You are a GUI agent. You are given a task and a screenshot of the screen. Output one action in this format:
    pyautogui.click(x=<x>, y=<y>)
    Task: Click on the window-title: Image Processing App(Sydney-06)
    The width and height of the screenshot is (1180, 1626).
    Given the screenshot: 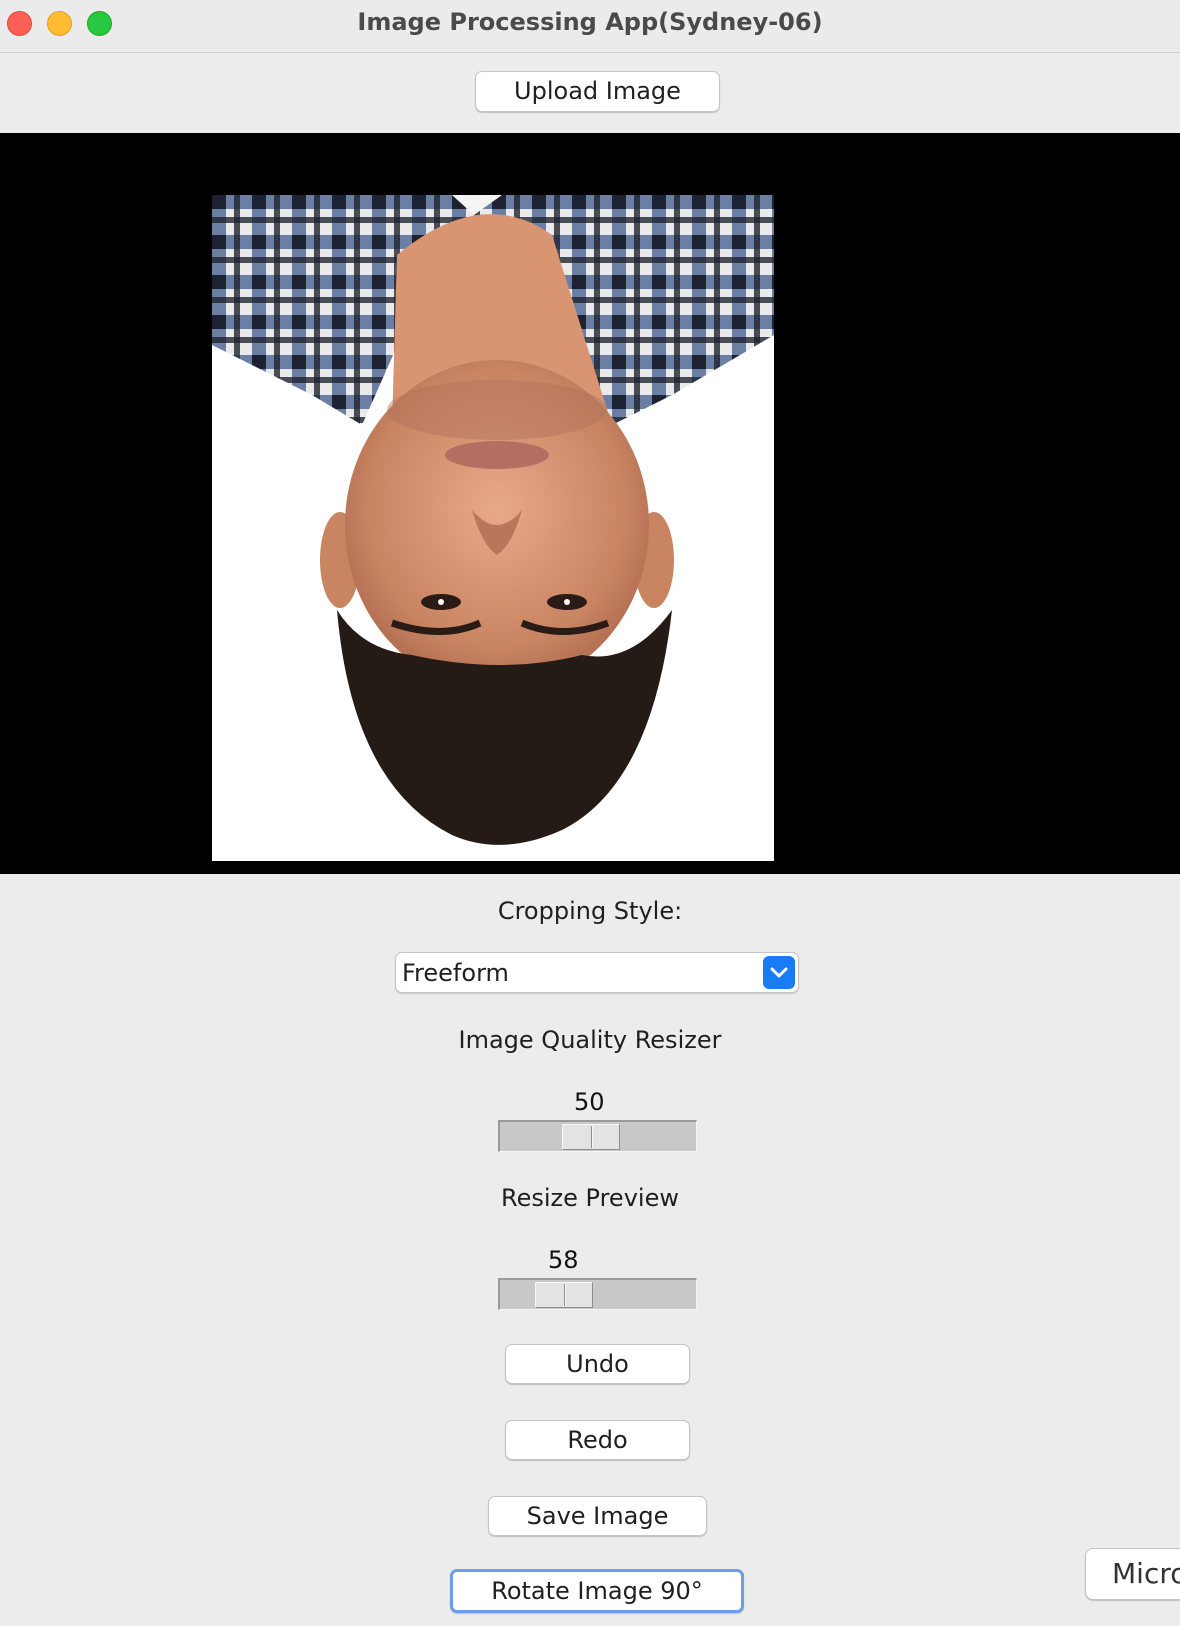 What is the action you would take?
    pyautogui.click(x=590, y=22)
    